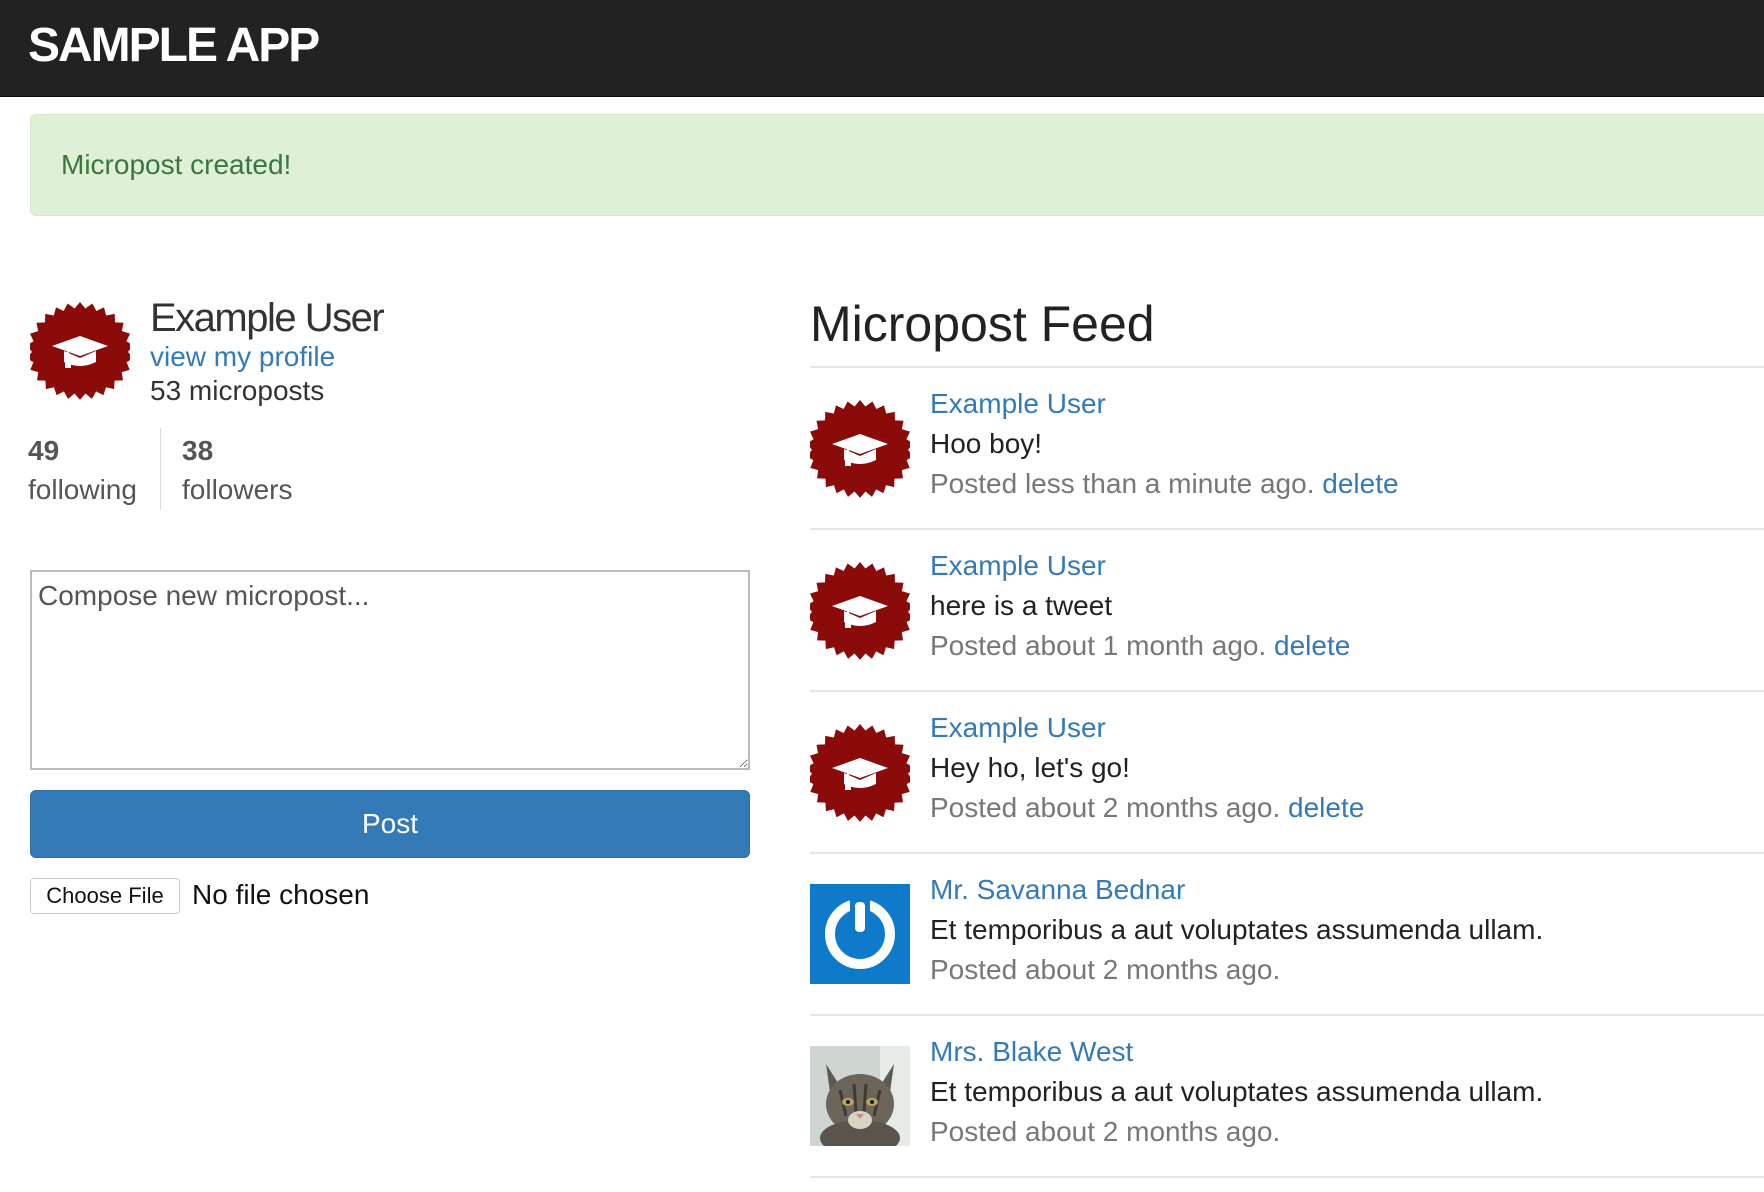  I want to click on following-stat: 49 following, so click(82, 472).